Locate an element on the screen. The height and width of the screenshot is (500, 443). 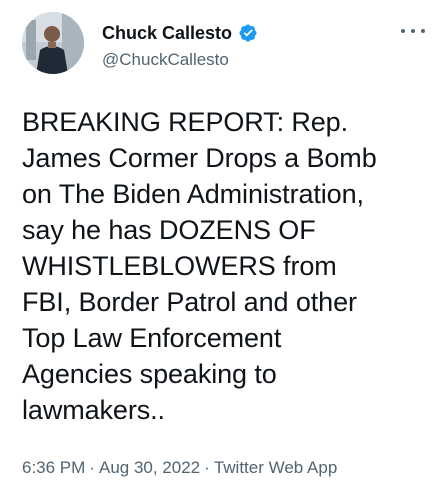
avatar is located at coordinates (53, 43).